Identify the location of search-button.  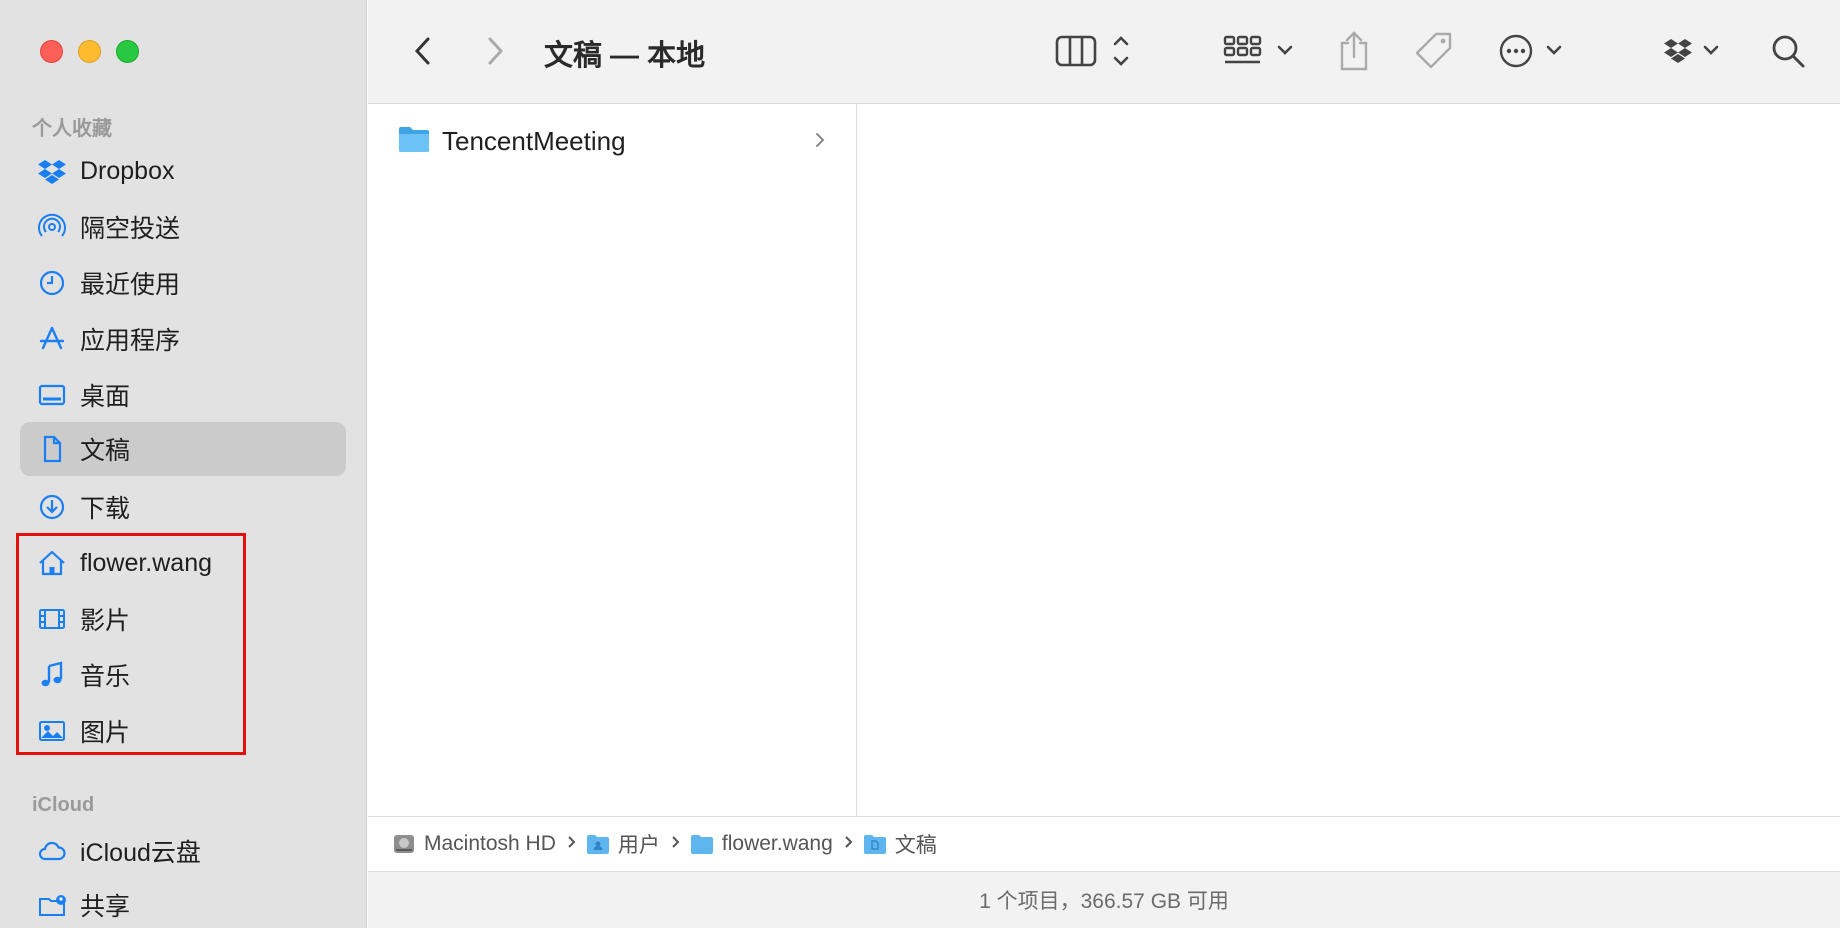
(1788, 51).